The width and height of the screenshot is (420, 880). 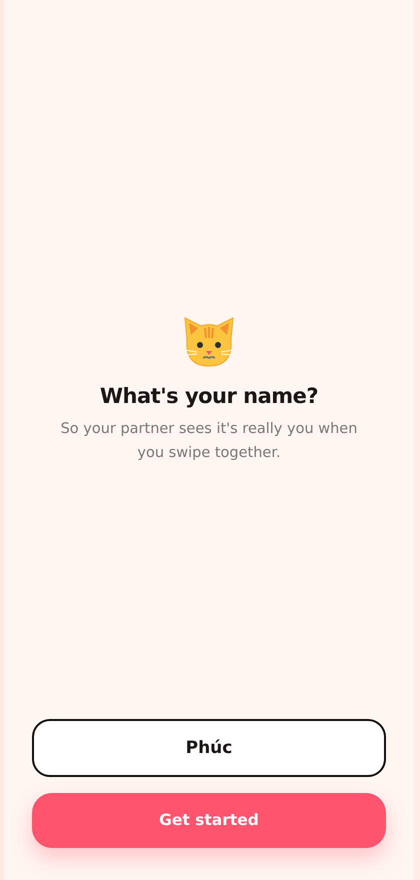 What do you see at coordinates (209, 442) in the screenshot?
I see `subtitle: So your partner sees it's really you when you swipe together.` at bounding box center [209, 442].